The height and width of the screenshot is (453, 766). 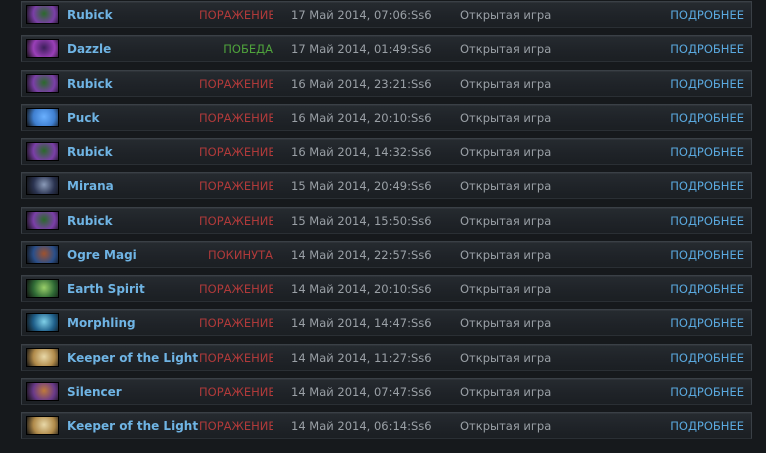 I want to click on match-date: 17 Май 2014, 01:49:Ss6, so click(x=361, y=49).